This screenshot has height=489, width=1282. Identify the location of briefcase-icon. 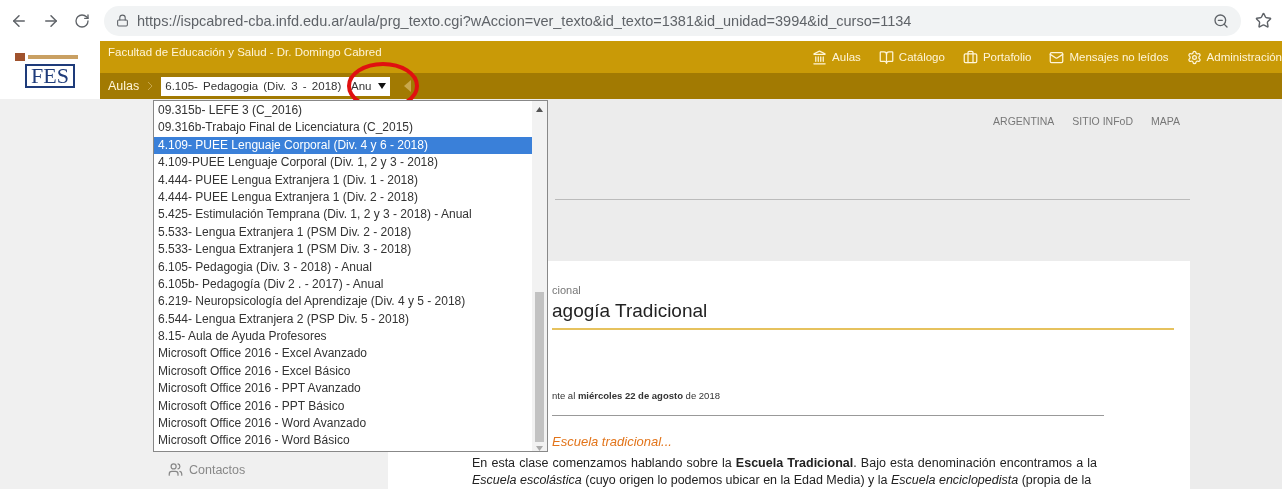
(970, 57).